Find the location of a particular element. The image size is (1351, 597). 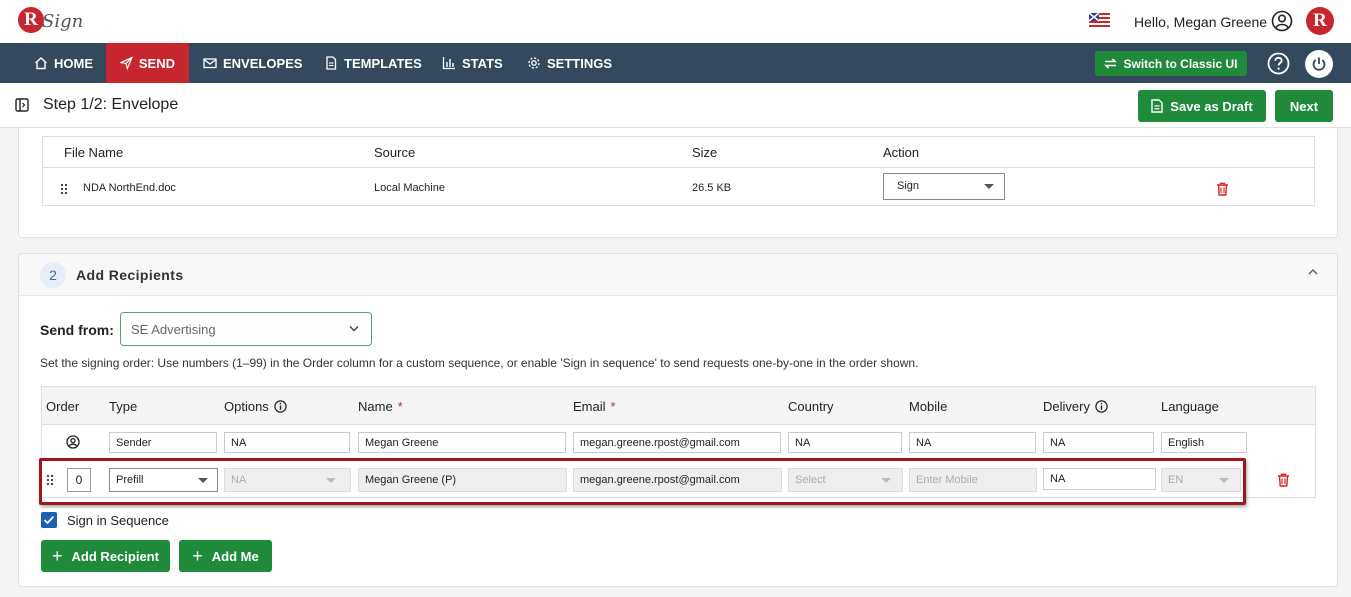

nav-envelopes-label: ENVELOPES is located at coordinates (263, 63).